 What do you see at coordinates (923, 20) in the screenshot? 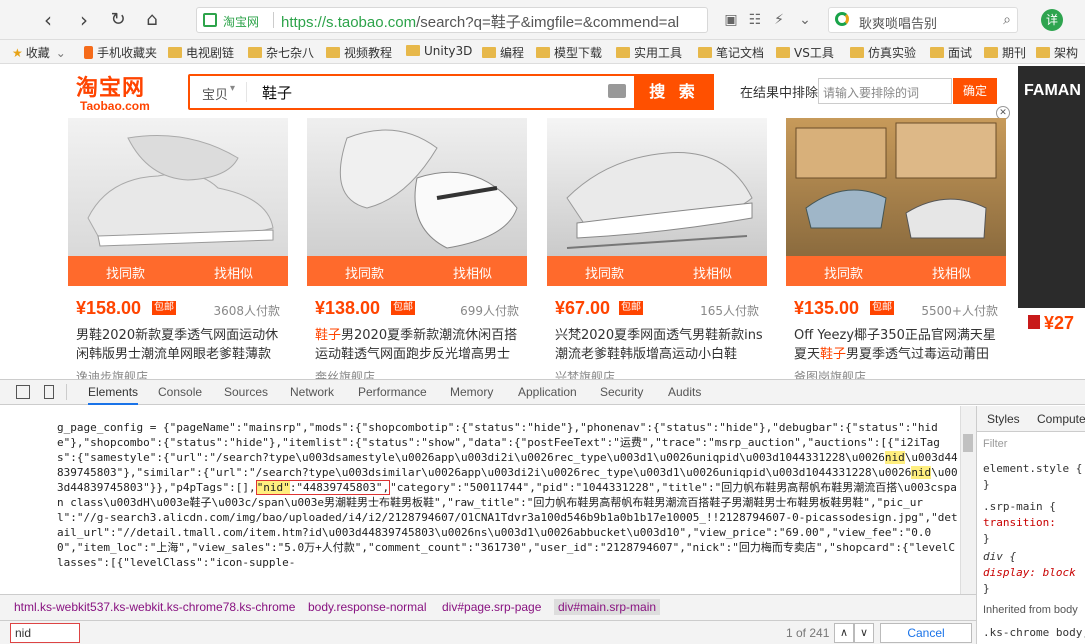
I see `browser-search-box: 耿爽唢唱告别 ⌕` at bounding box center [923, 20].